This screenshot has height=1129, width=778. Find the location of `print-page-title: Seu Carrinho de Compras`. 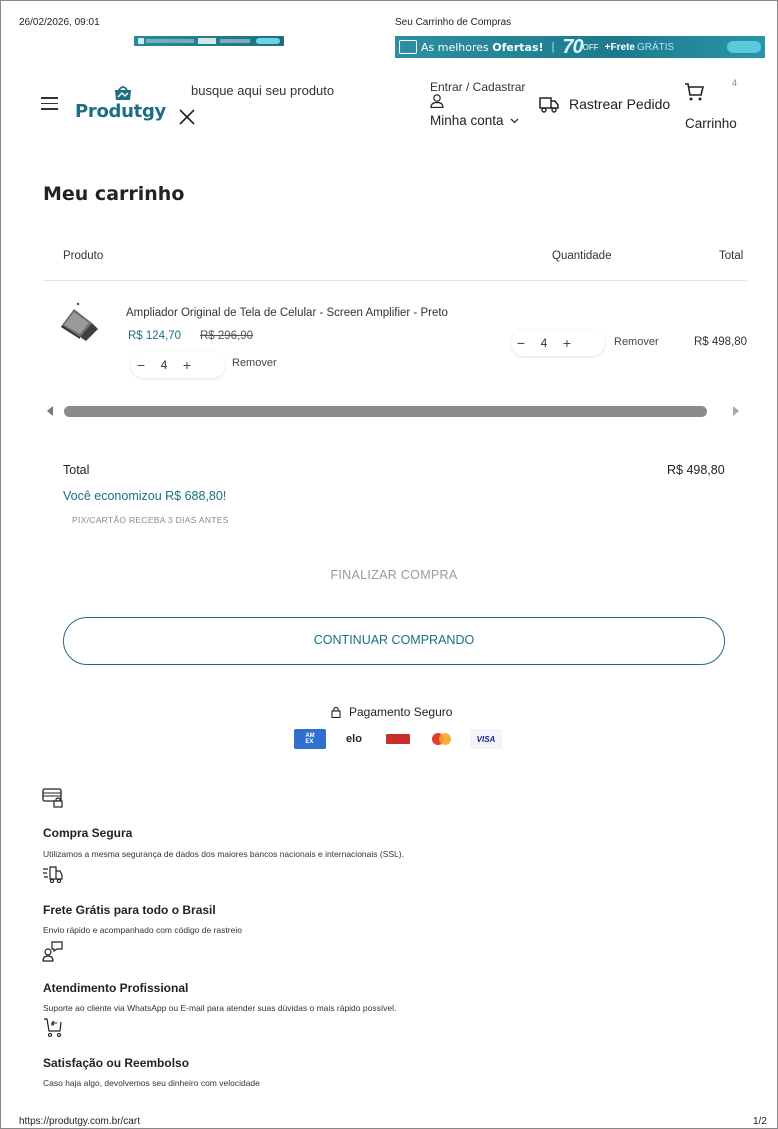

print-page-title: Seu Carrinho de Compras is located at coordinates (453, 22).